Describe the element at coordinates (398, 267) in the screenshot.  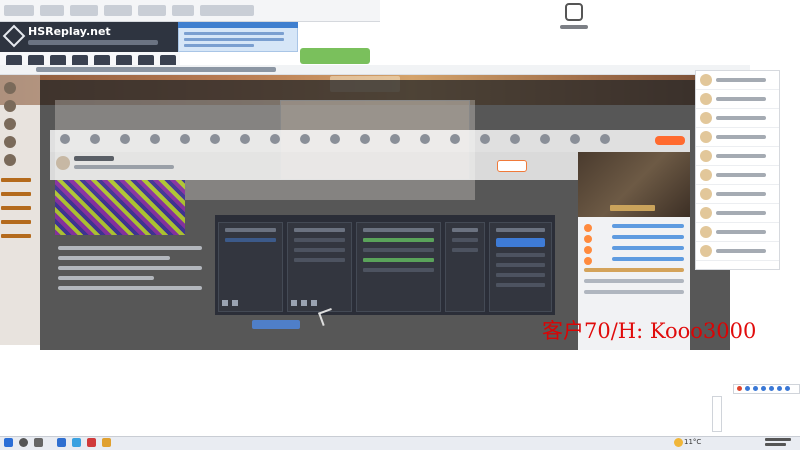
I see `audio-mixer-panel` at that location.